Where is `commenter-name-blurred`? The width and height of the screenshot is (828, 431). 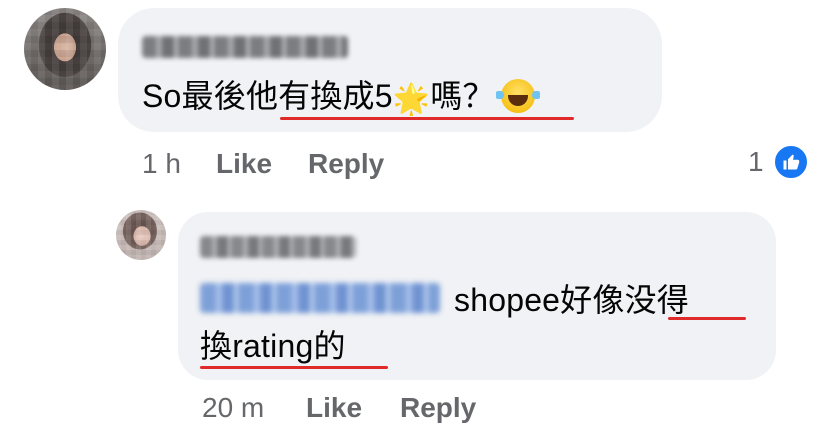
commenter-name-blurred is located at coordinates (245, 47).